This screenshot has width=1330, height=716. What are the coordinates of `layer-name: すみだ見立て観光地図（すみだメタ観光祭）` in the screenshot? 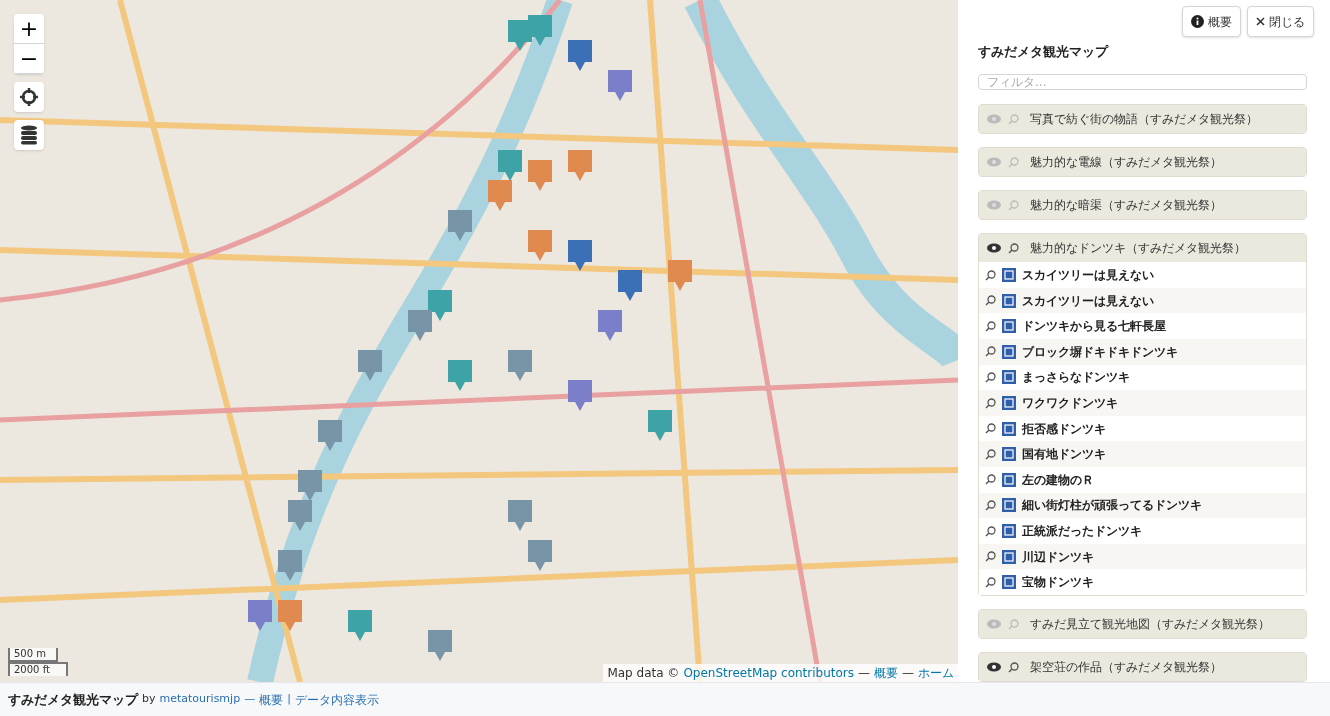 It's located at (1150, 624).